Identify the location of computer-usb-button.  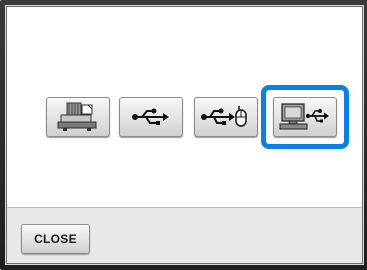
(305, 117).